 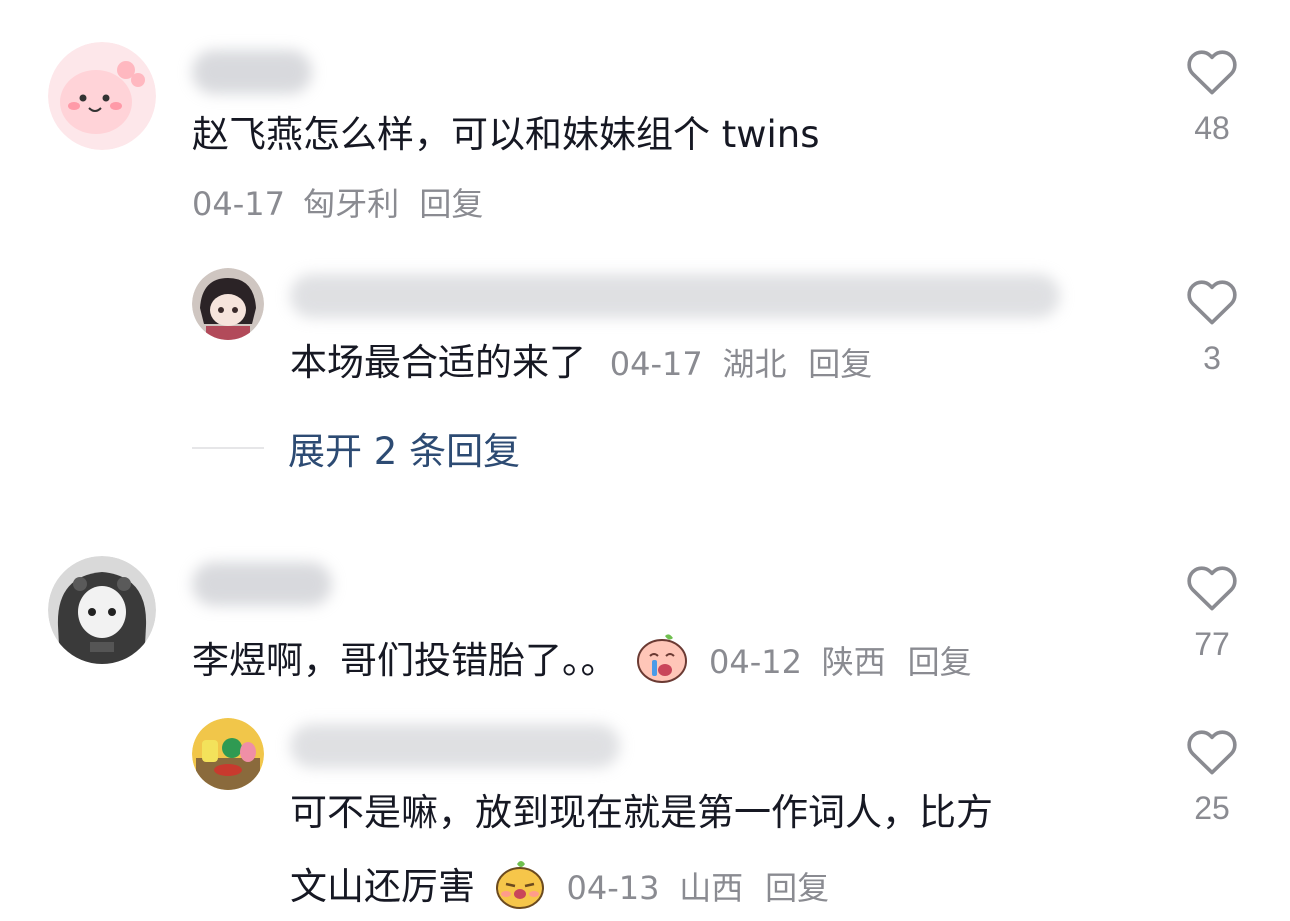 I want to click on like-button: 48, so click(x=1212, y=97).